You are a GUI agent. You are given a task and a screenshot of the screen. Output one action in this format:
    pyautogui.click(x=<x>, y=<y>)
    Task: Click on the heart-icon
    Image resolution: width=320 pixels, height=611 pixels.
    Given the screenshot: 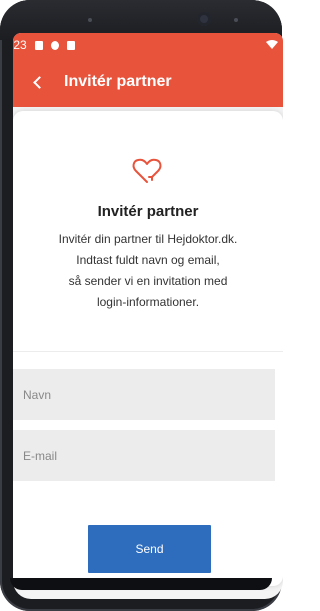 What is the action you would take?
    pyautogui.click(x=147, y=170)
    